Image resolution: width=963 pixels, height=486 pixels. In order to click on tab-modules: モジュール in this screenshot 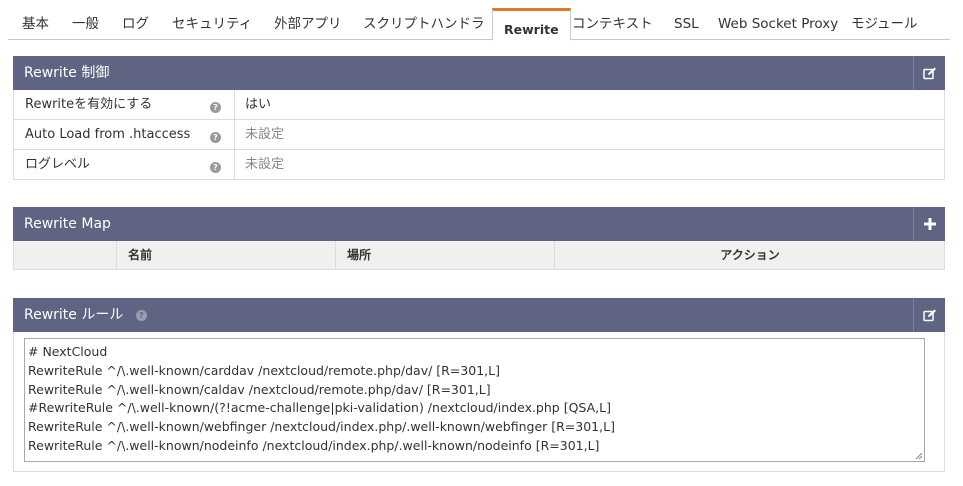, I will do `click(884, 25)`.